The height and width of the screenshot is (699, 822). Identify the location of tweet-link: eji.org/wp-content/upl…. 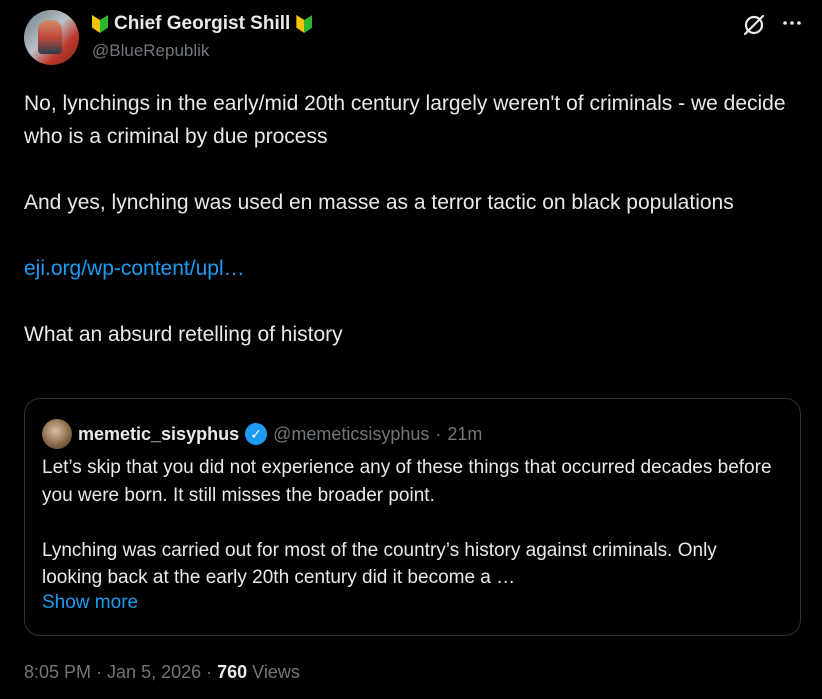
(134, 268).